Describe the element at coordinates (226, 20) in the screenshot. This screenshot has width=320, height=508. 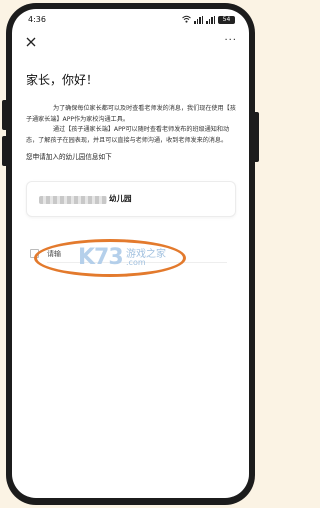
I see `battery-icon: 54` at that location.